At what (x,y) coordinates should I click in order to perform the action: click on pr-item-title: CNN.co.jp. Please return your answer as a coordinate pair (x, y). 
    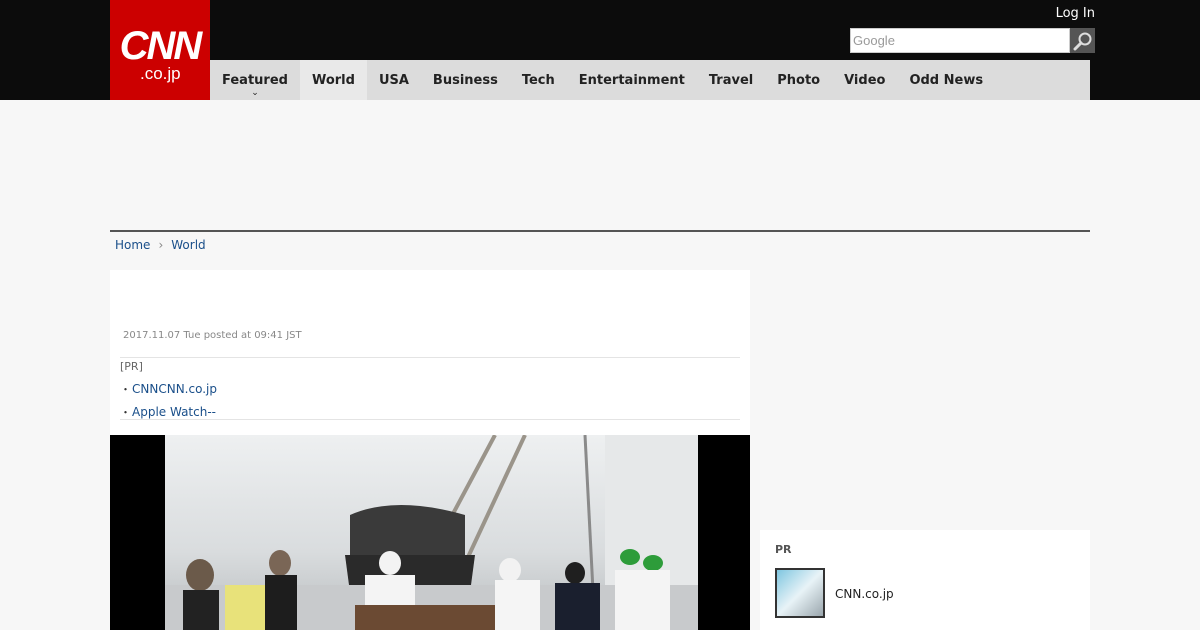
    Looking at the image, I should click on (864, 594).